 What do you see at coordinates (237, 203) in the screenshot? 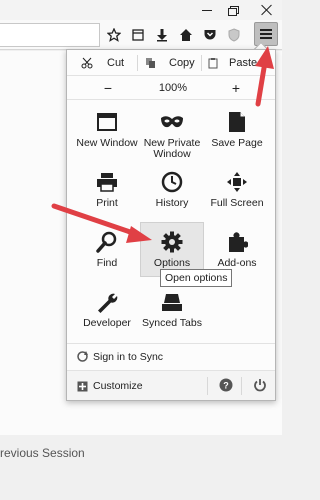
I see `full-screen-label: Full Screen` at bounding box center [237, 203].